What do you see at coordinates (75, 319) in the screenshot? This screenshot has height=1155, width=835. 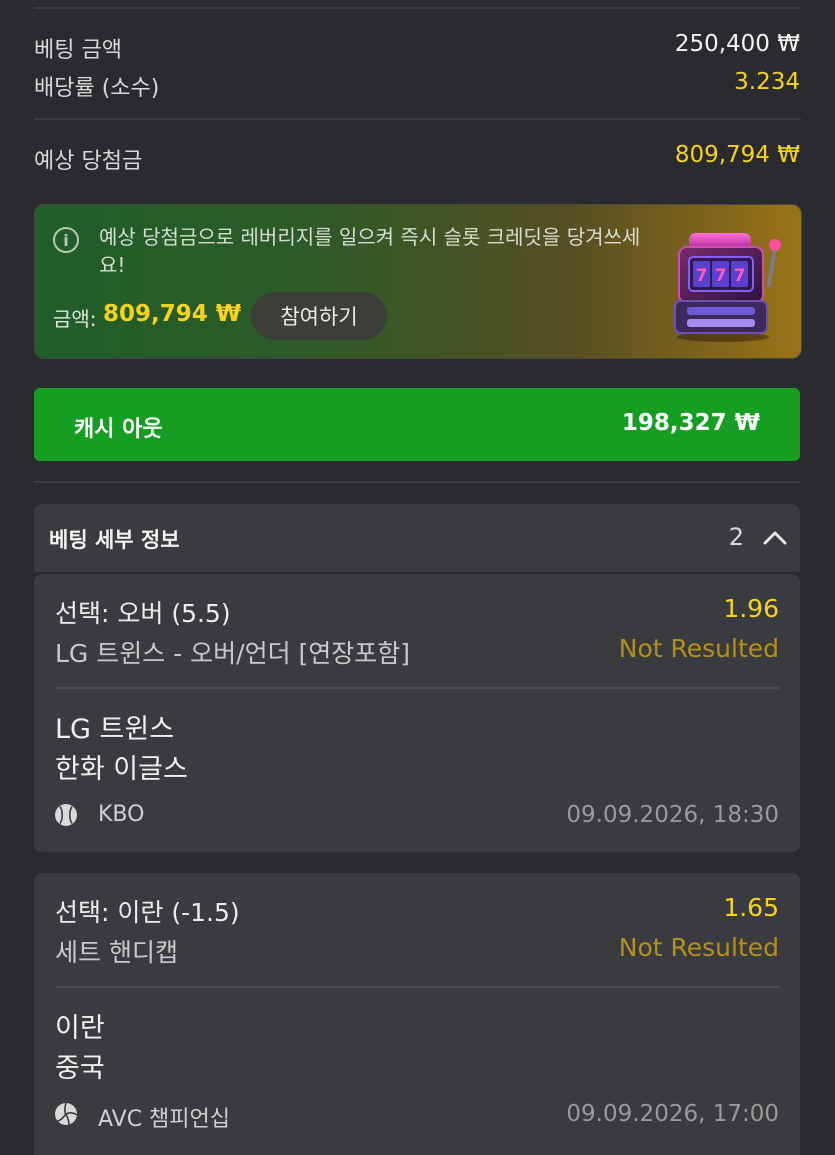 I see `promo-amount-label: 금액:` at bounding box center [75, 319].